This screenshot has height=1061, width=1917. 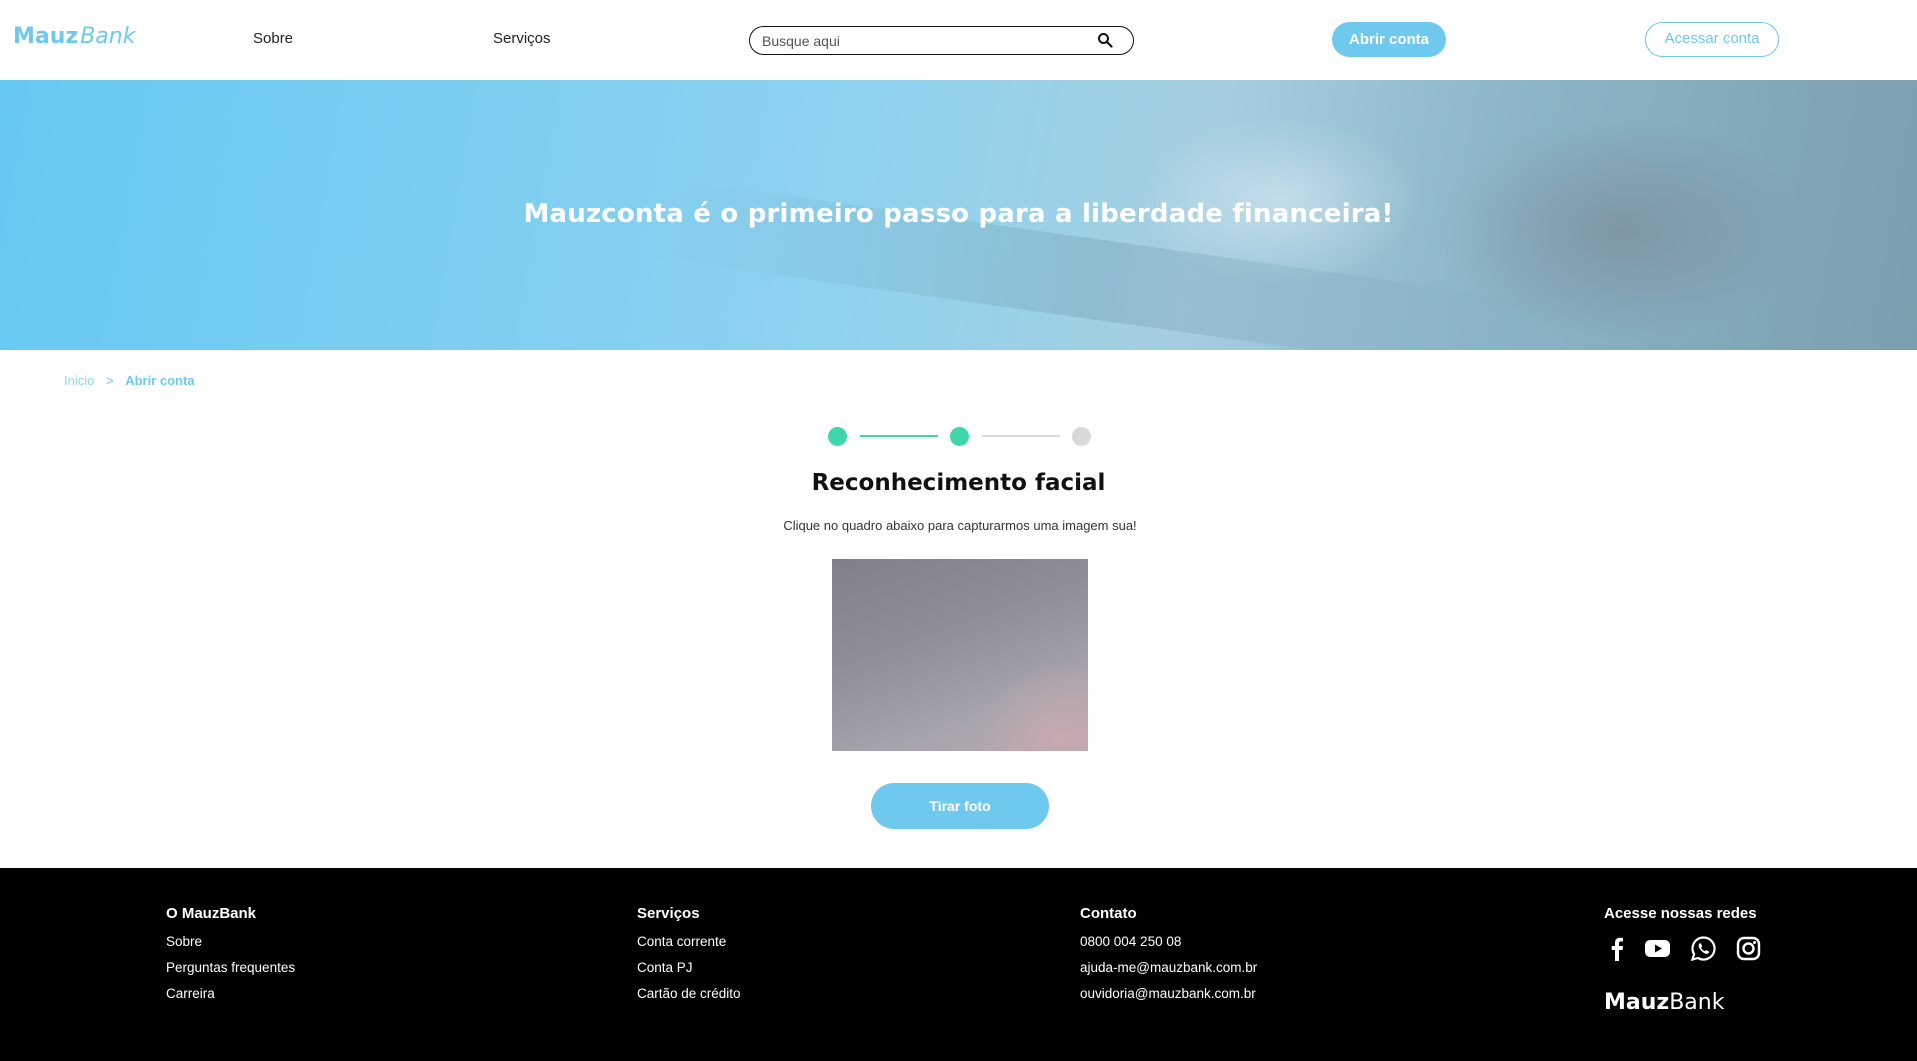 I want to click on breadcrumb: Inicio > Abrir conta, so click(x=129, y=380).